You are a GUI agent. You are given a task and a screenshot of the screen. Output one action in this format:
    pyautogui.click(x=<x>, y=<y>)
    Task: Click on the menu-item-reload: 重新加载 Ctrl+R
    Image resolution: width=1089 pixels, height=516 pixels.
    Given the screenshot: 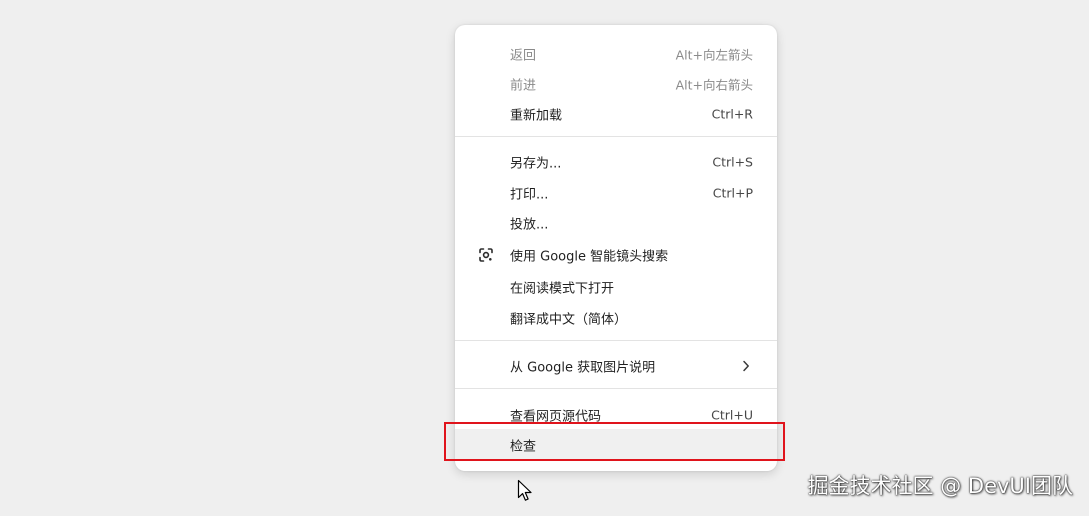 What is the action you would take?
    pyautogui.click(x=616, y=113)
    